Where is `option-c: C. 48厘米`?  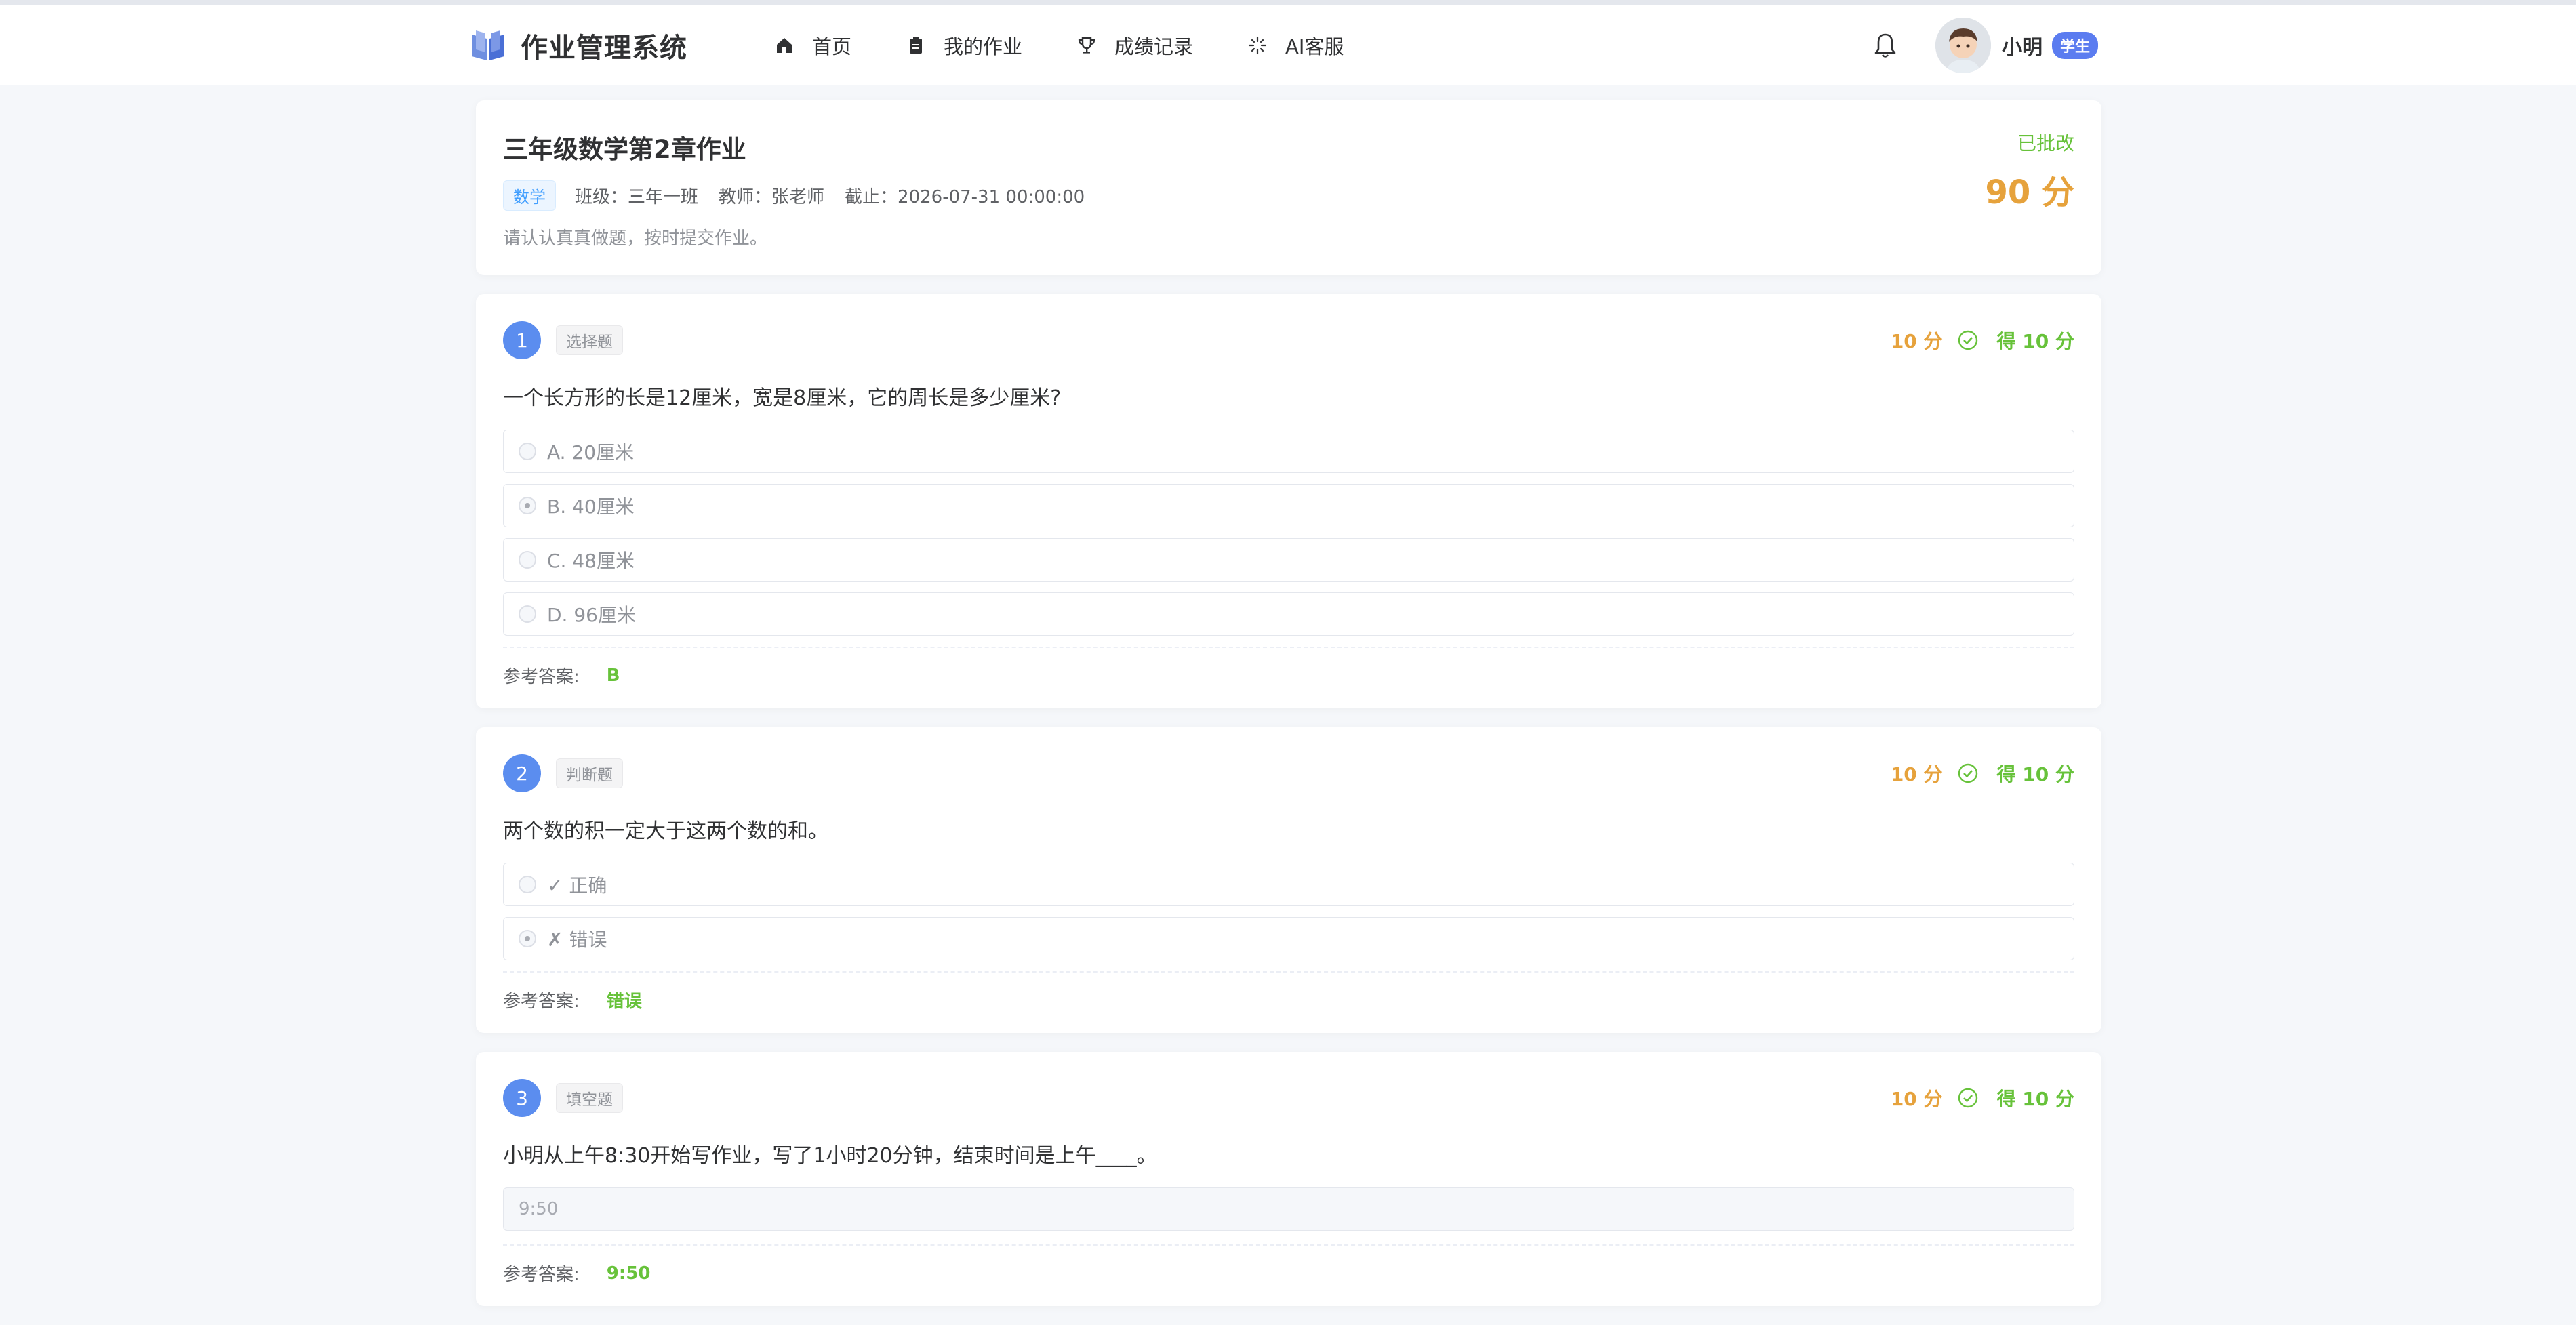
option-c: C. 48厘米 is located at coordinates (1288, 560).